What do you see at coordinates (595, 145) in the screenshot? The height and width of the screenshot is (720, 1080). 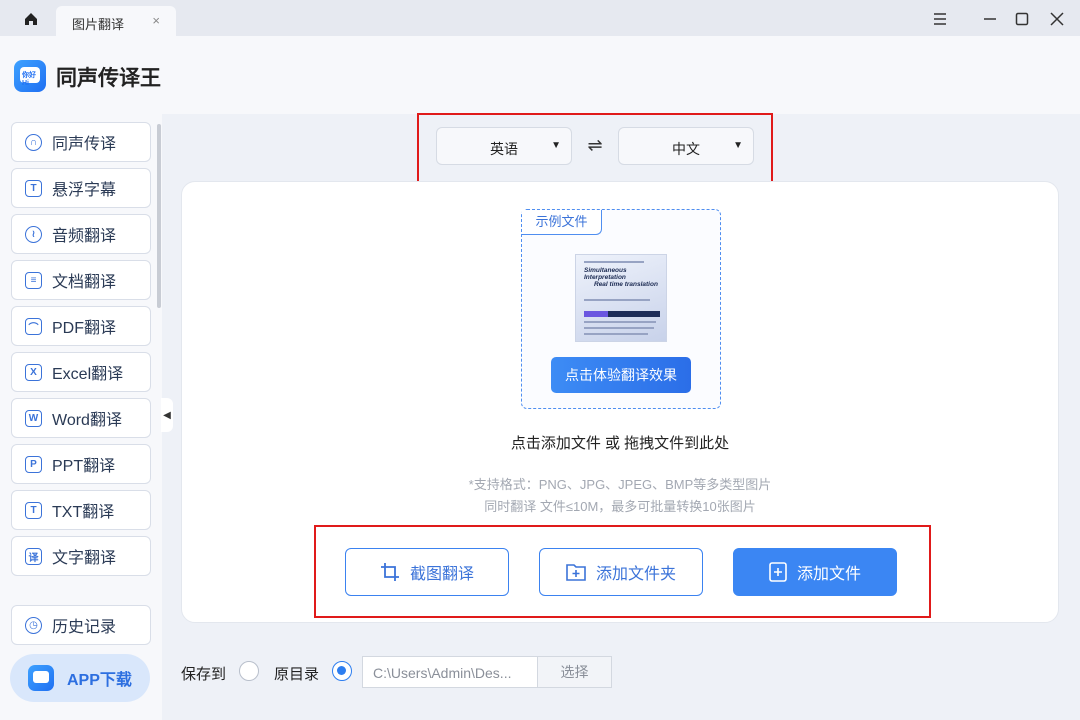 I see `swap-language-icon: ⇌` at bounding box center [595, 145].